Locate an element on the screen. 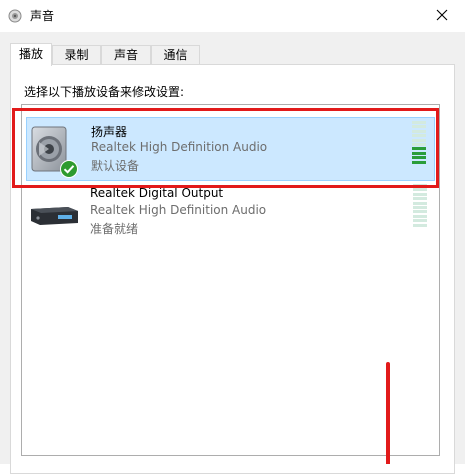 Image resolution: width=465 pixels, height=474 pixels. tab-label: 通信 is located at coordinates (175, 55).